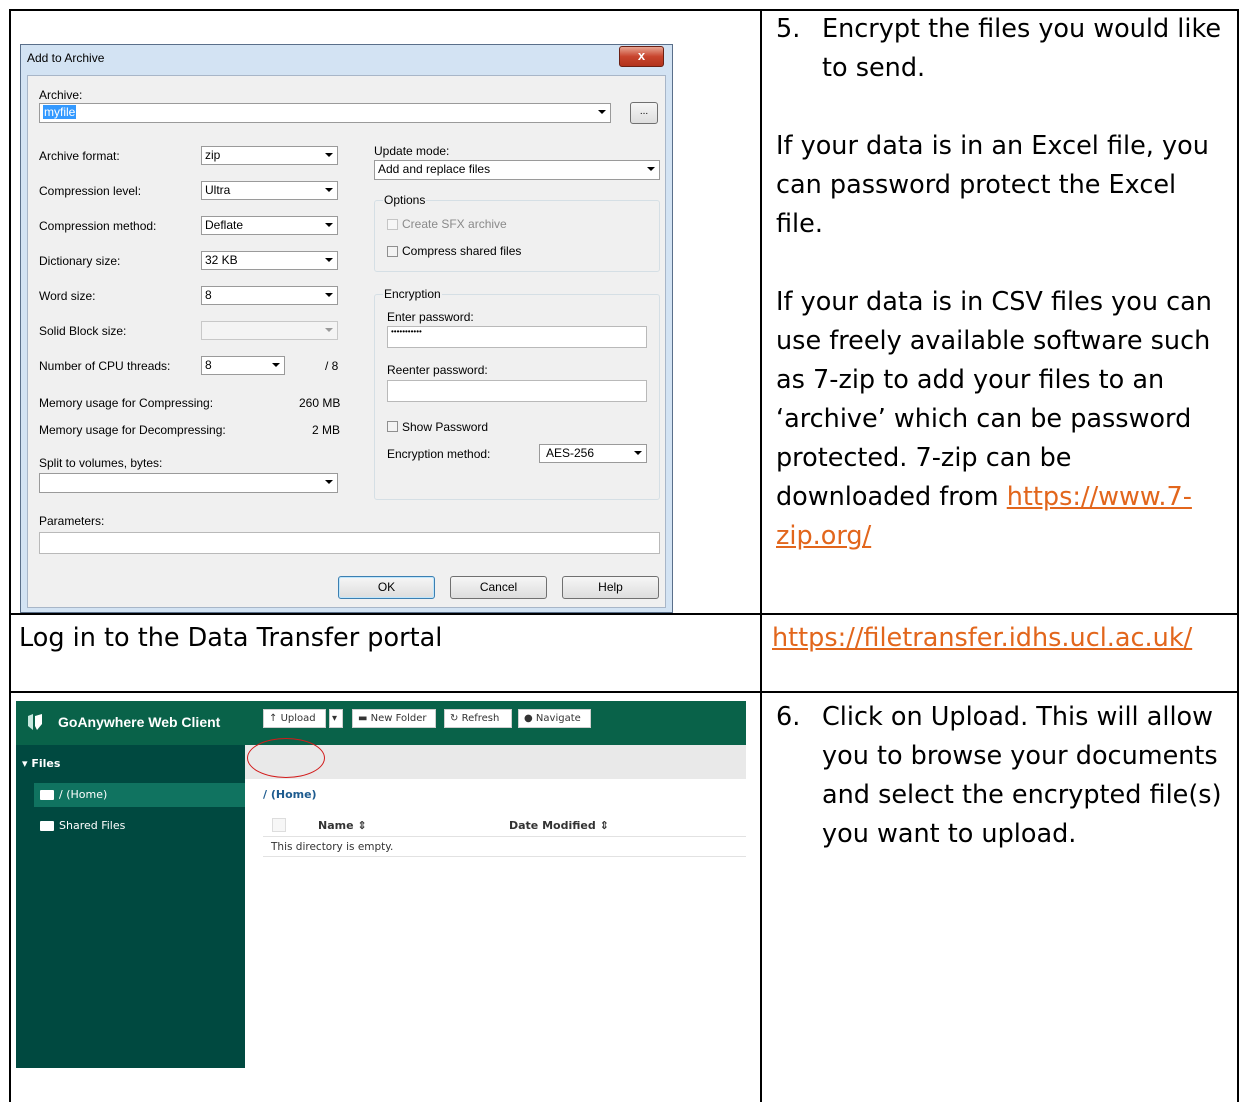  Describe the element at coordinates (332, 847) in the screenshot. I see `empty-message: This directory is empty.` at that location.